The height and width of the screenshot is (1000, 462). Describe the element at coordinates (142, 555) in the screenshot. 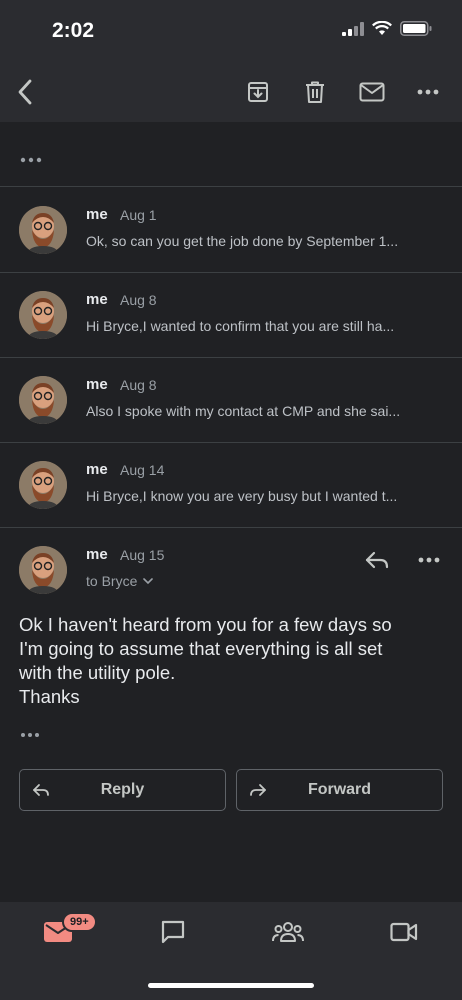

I see `message-date: Aug 15` at that location.